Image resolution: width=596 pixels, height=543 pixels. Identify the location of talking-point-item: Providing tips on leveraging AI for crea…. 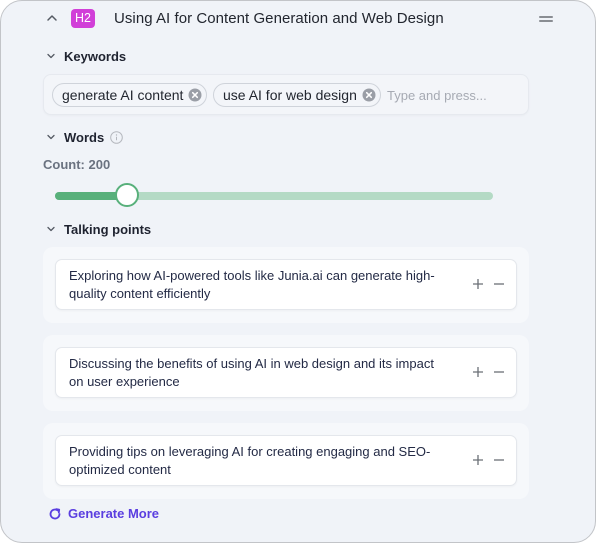
(286, 461).